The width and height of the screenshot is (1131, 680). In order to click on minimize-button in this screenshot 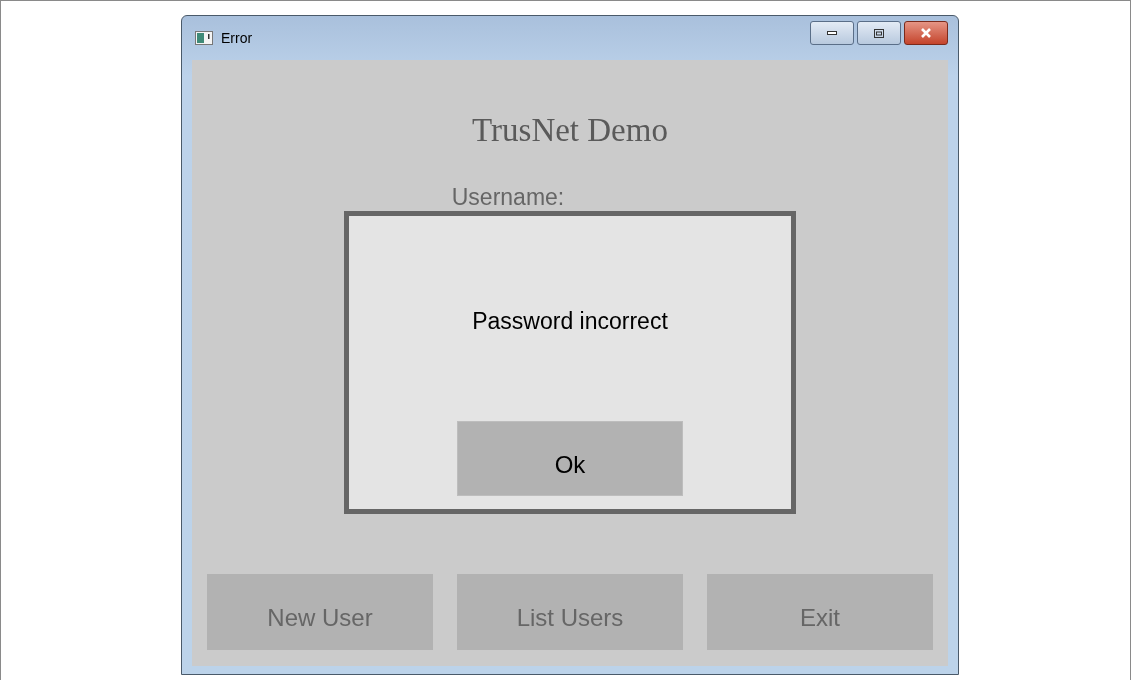, I will do `click(832, 33)`.